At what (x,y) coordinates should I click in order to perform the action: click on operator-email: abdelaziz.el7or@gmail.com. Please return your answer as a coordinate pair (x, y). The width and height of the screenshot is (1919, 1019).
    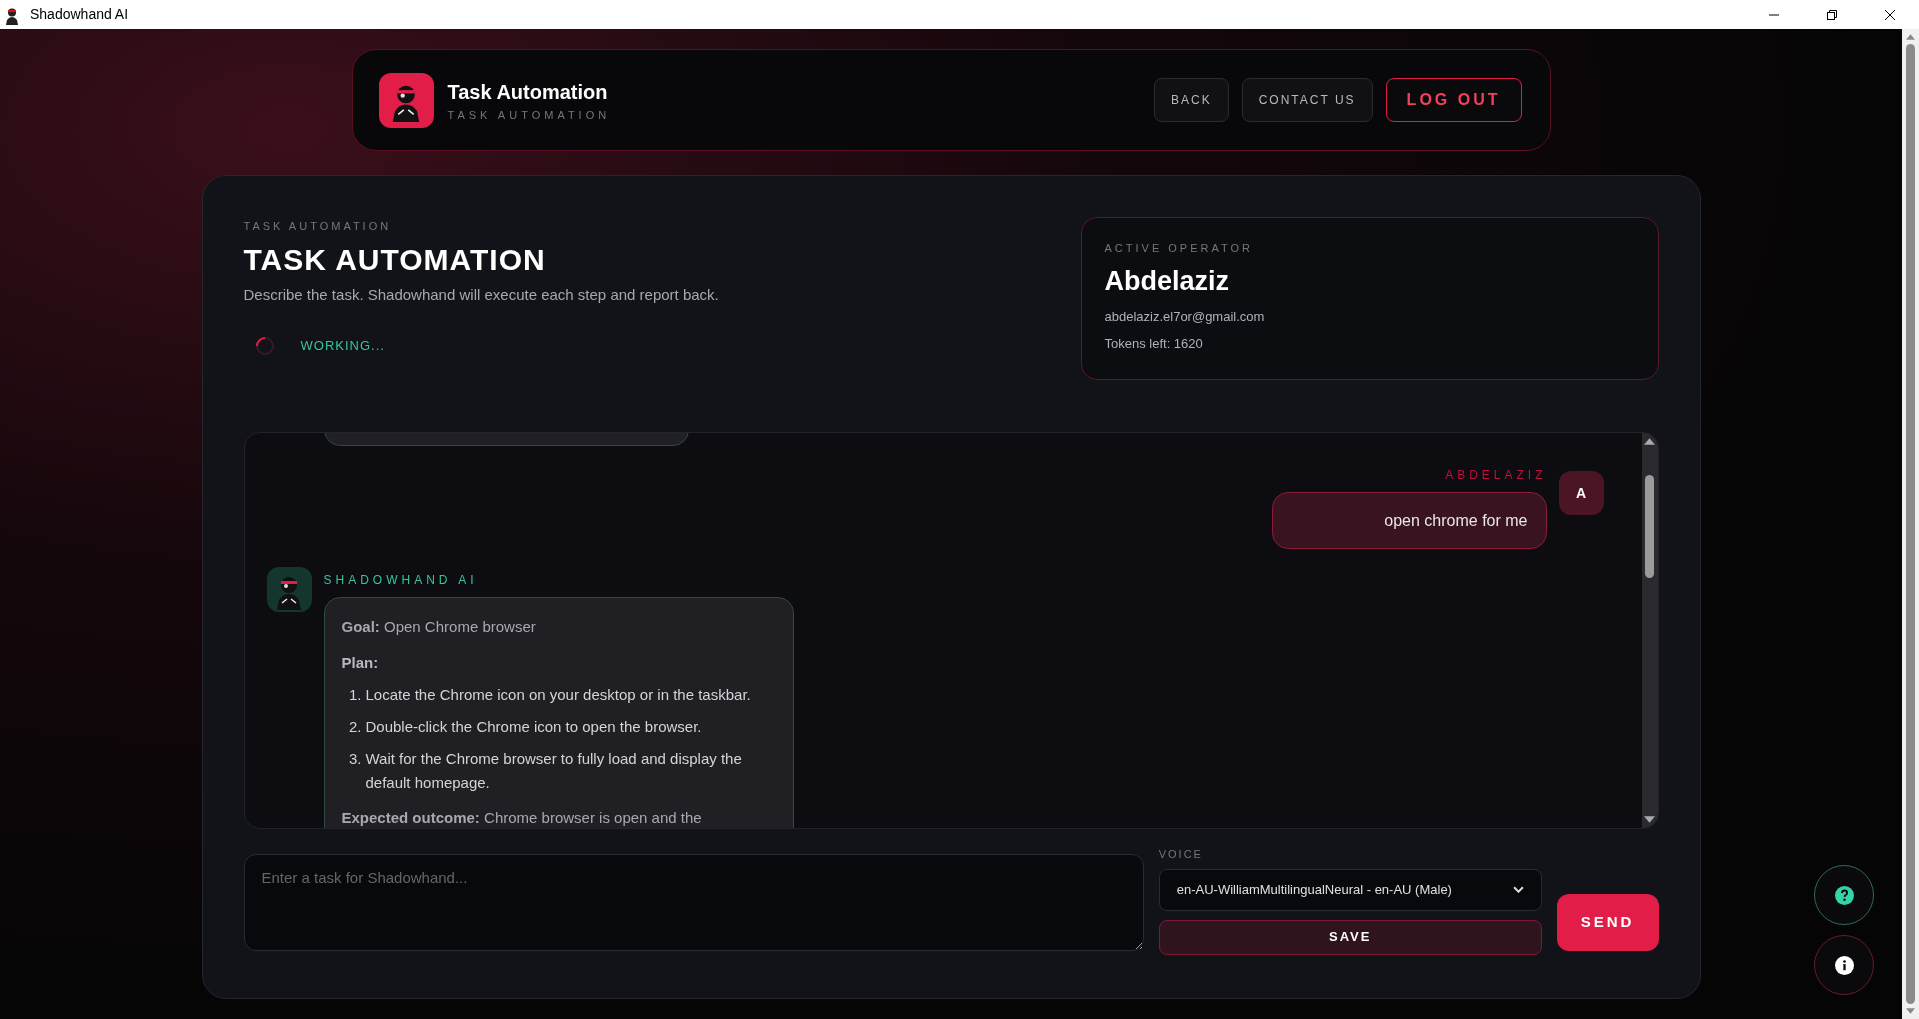
    Looking at the image, I should click on (1185, 317).